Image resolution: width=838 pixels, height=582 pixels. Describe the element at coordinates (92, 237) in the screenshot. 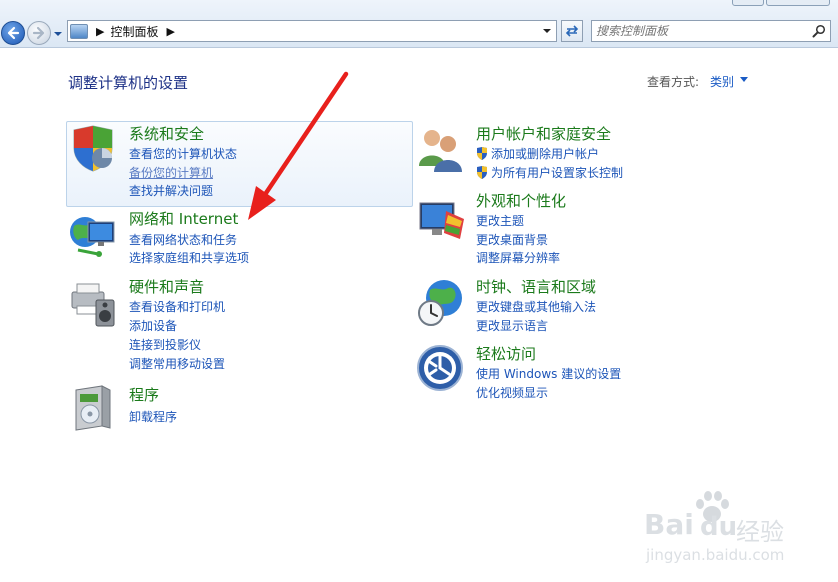

I see `network-globe-icon` at that location.